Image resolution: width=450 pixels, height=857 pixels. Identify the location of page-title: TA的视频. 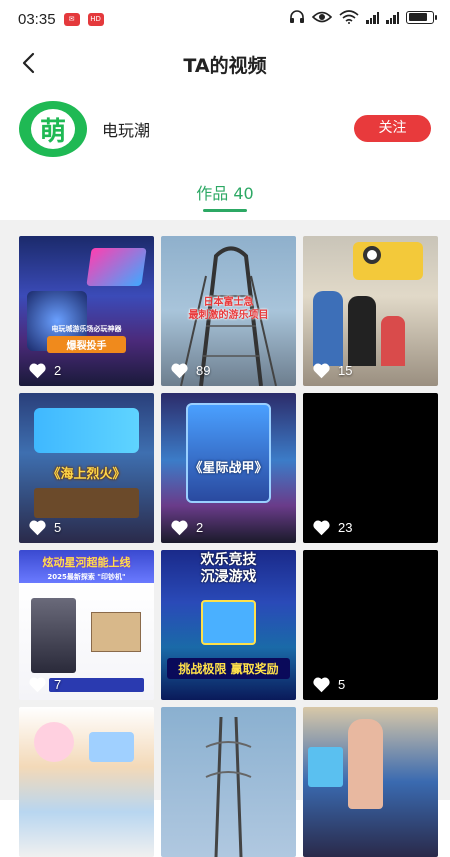
(225, 66).